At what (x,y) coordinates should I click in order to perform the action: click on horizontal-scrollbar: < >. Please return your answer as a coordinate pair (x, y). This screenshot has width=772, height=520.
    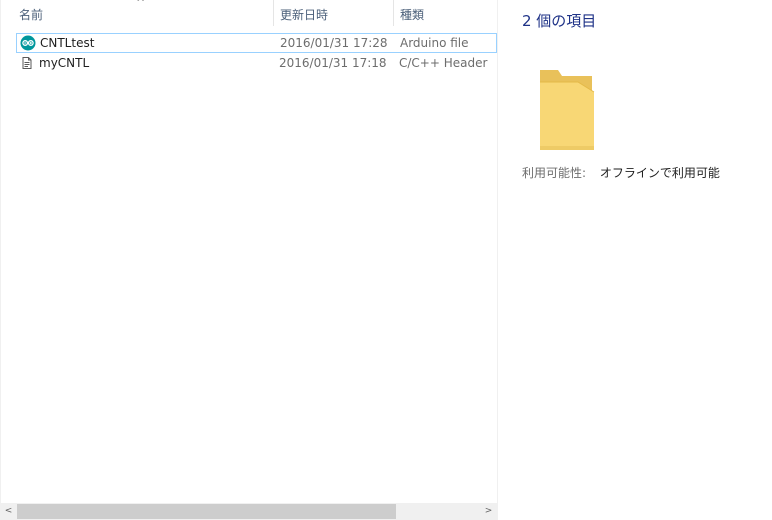
    Looking at the image, I should click on (248, 511).